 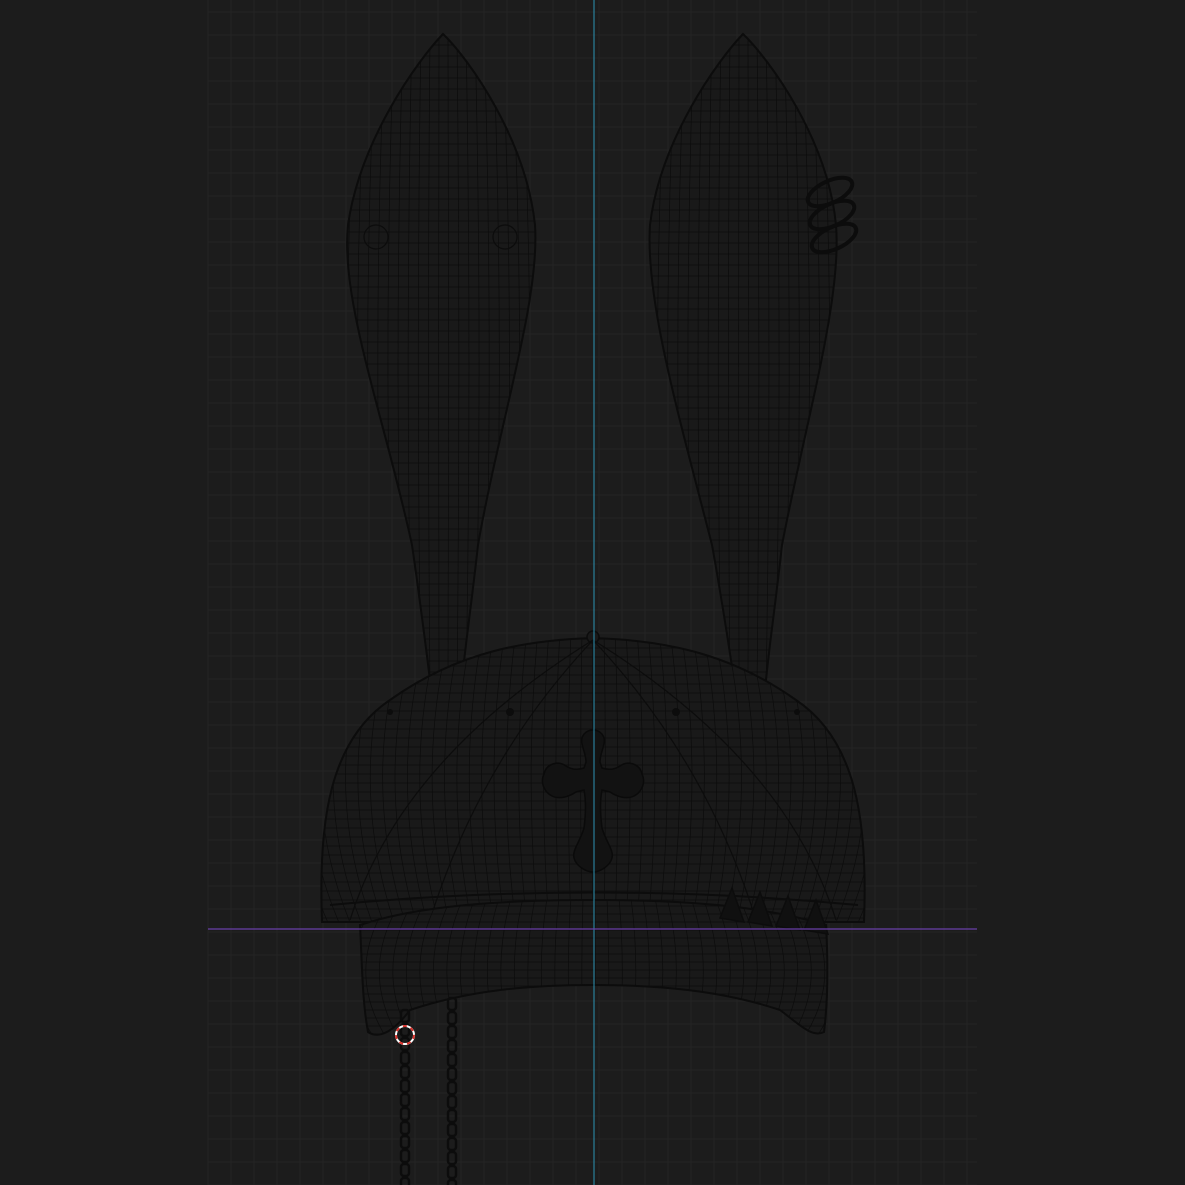 What do you see at coordinates (438, 361) in the screenshot?
I see `left-ear-mesh` at bounding box center [438, 361].